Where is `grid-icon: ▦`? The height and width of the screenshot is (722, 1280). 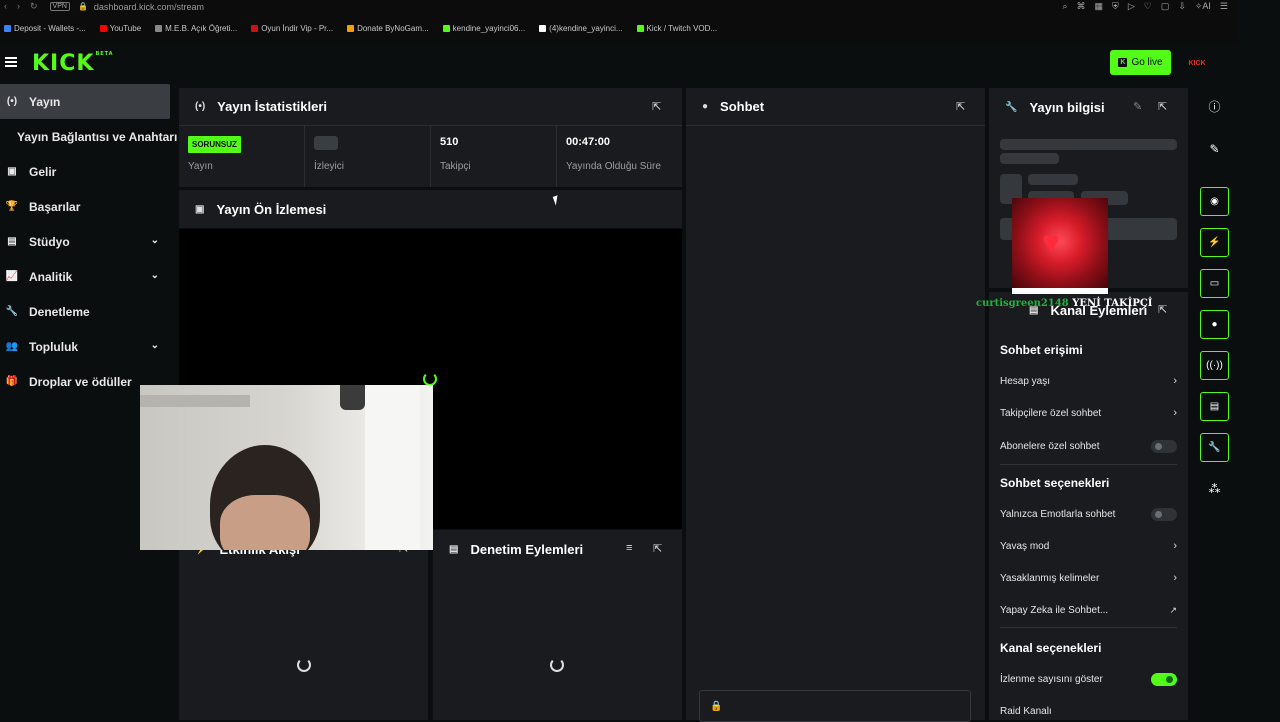
grid-icon: ▦ is located at coordinates (1099, 6).